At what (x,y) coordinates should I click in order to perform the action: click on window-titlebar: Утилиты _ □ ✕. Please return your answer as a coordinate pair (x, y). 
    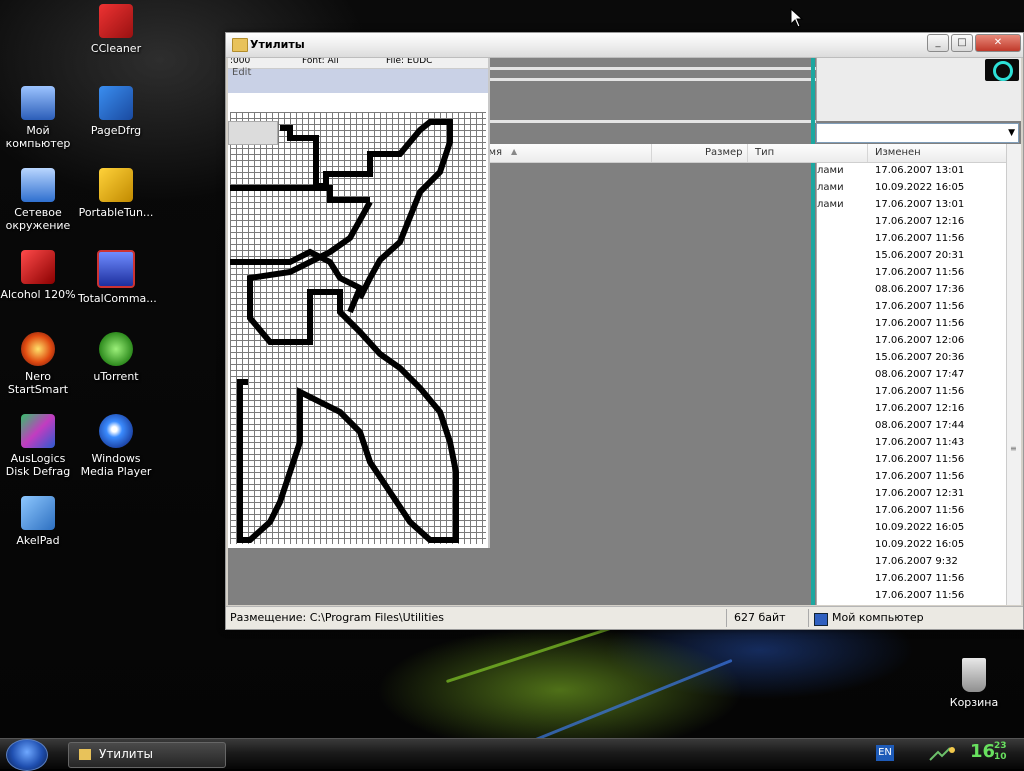
    Looking at the image, I should click on (624, 45).